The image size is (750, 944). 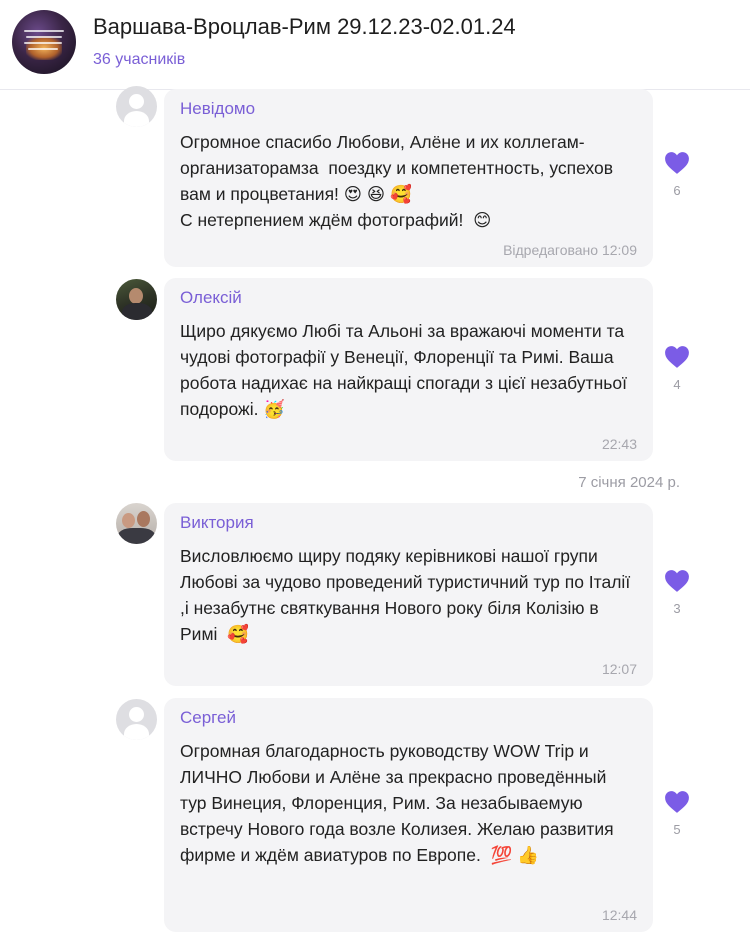 What do you see at coordinates (570, 250) in the screenshot?
I see `message-time: Відредаговано 12:09` at bounding box center [570, 250].